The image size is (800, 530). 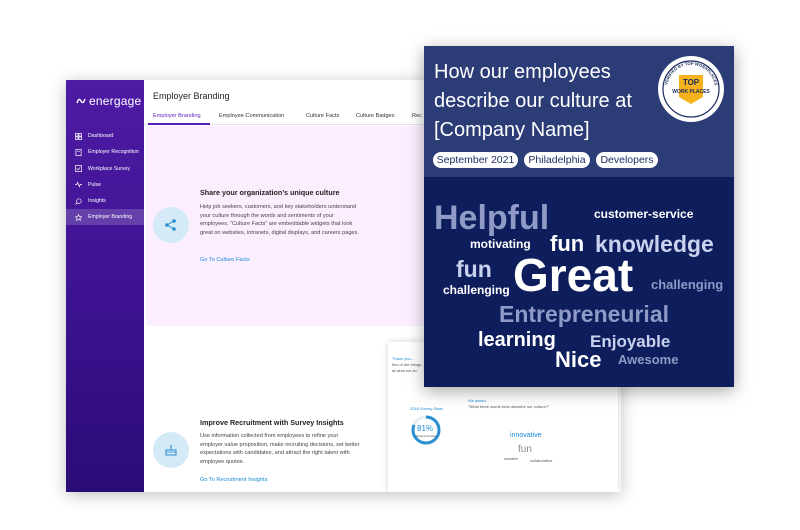 I want to click on response-rate-label: Response Rate, so click(x=426, y=436).